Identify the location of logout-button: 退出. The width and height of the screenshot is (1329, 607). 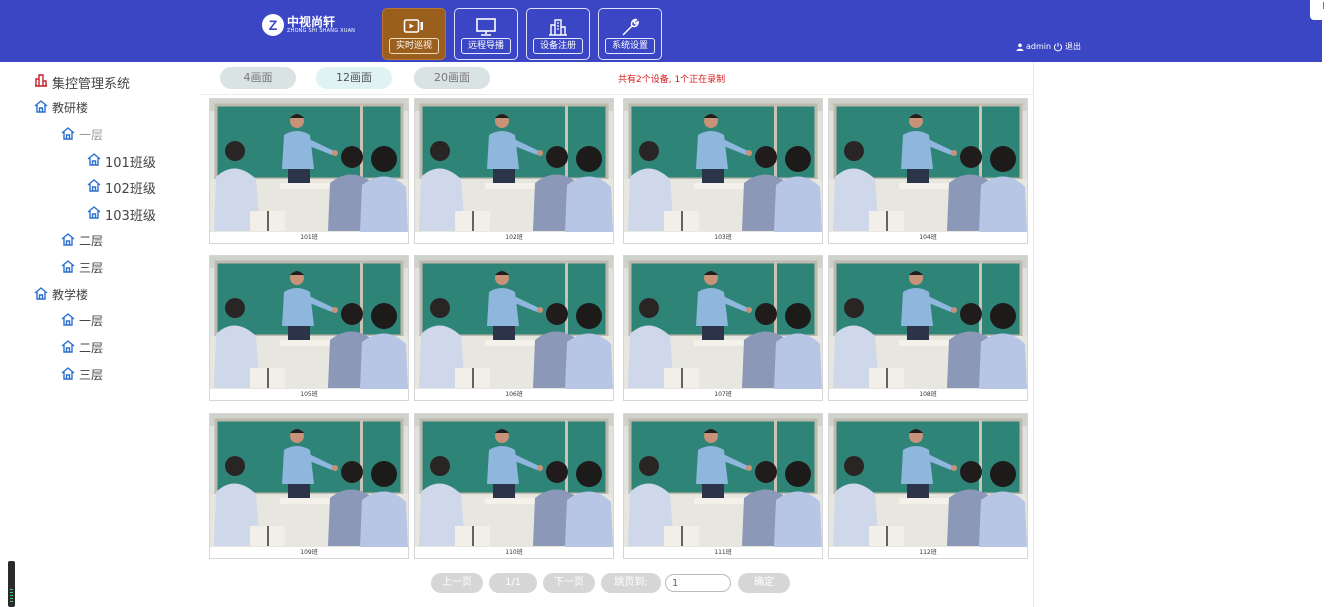
(1067, 46).